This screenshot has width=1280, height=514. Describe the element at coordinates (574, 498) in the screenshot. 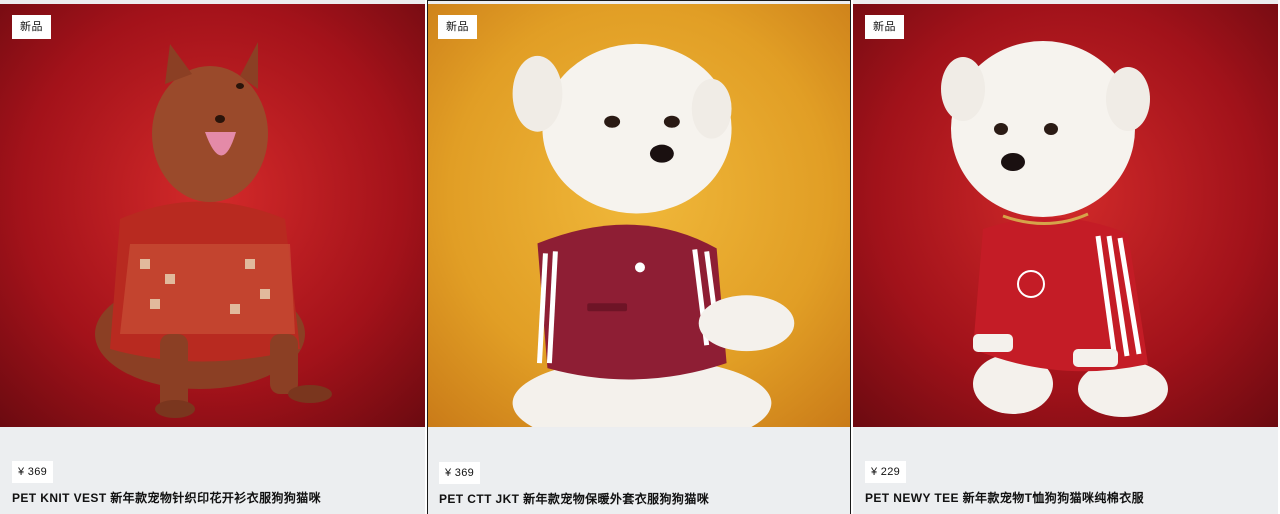

I see `product-title: PET CTT JKT 新年款宠物保暖外套衣服狗狗猫咪` at that location.